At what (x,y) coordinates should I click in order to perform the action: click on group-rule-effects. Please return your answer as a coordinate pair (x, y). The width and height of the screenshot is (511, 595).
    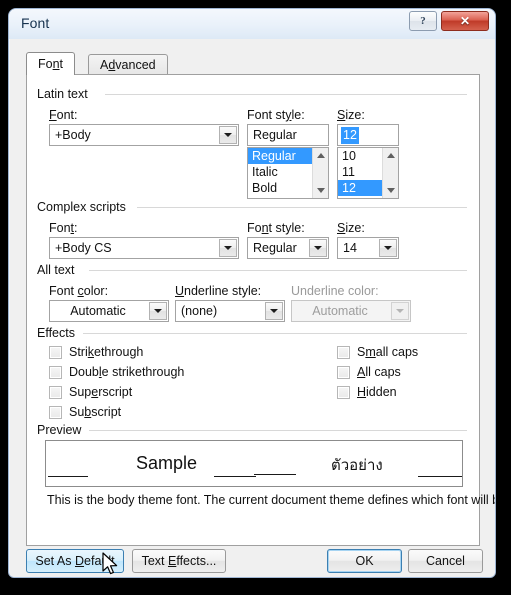
    Looking at the image, I should click on (275, 333).